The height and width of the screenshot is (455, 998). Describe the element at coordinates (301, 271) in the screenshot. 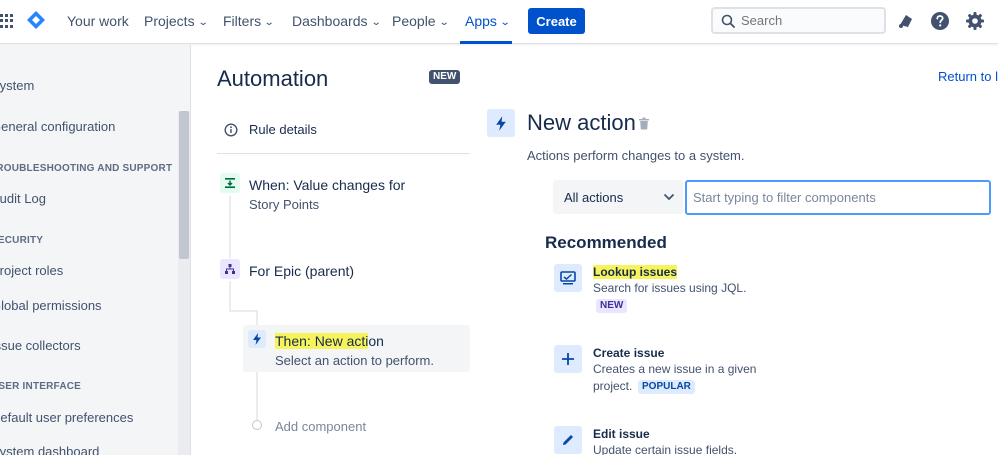

I see `branch-step-title: For Epic (parent)` at that location.